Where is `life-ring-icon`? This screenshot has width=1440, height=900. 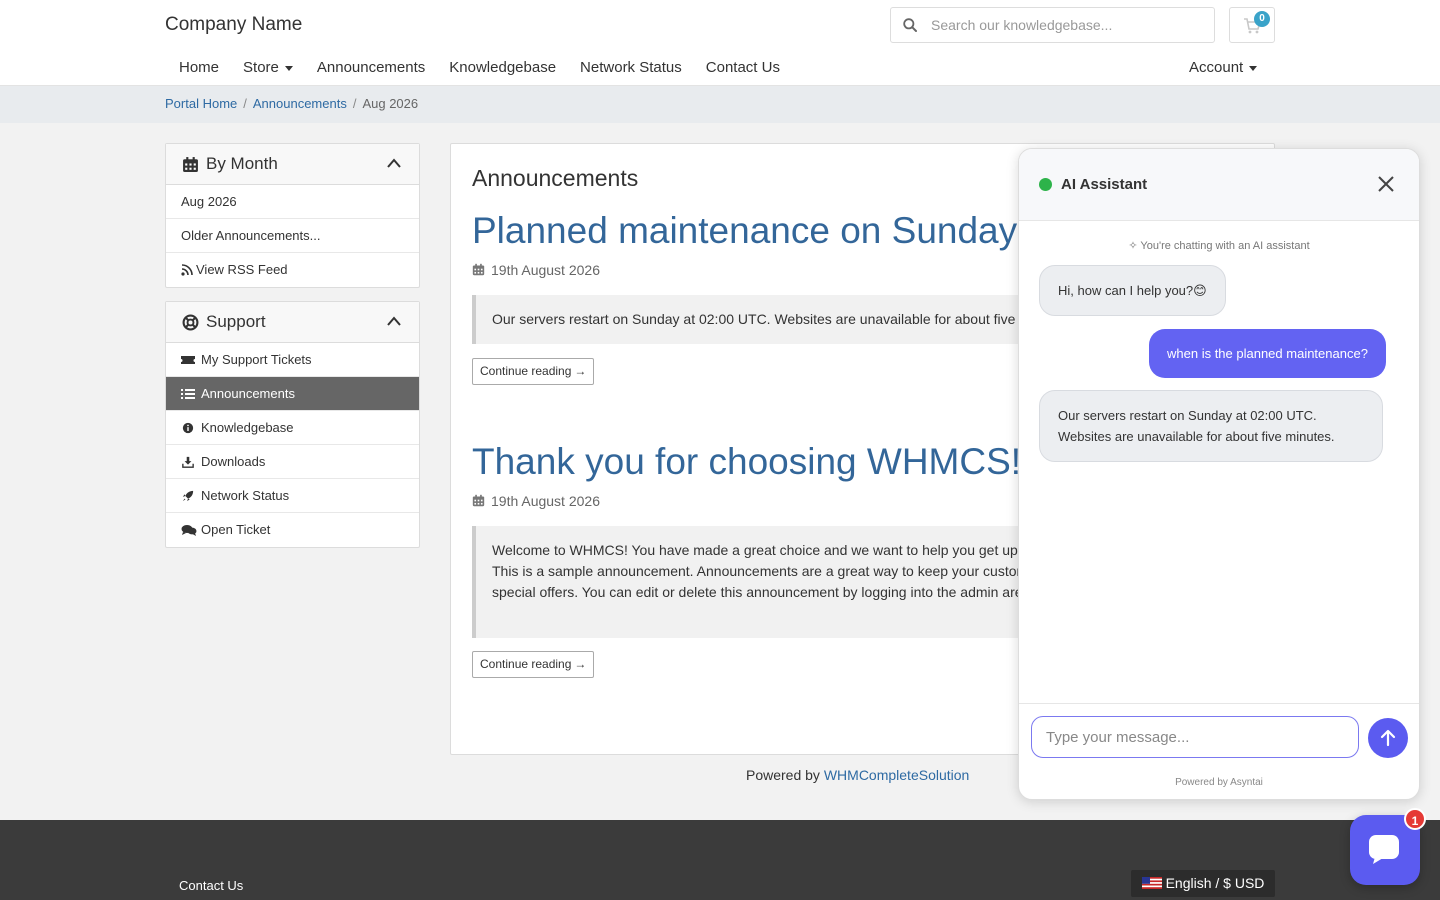 life-ring-icon is located at coordinates (190, 322).